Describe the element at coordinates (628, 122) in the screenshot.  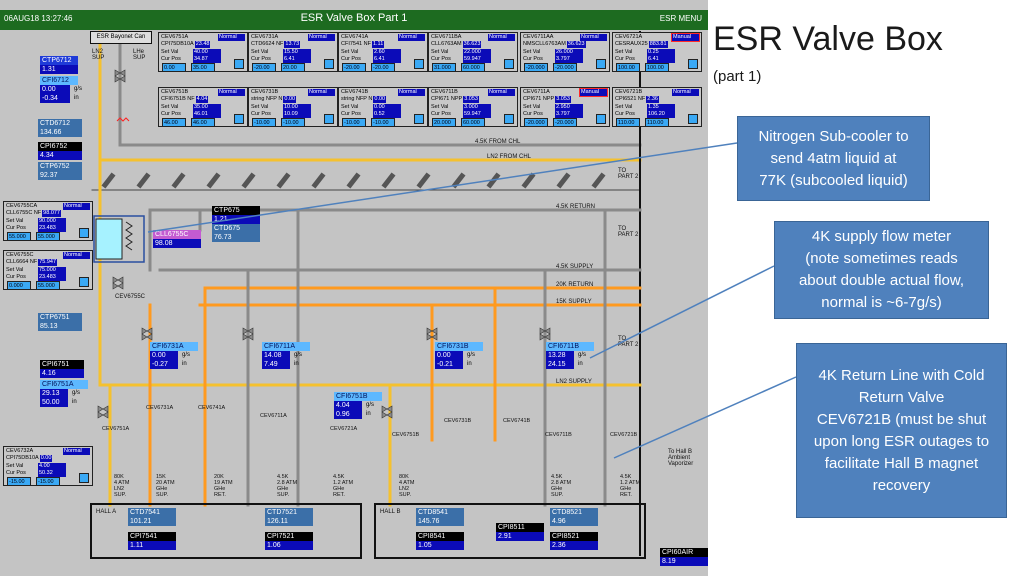
I see `low-limit-input: 110.00` at that location.